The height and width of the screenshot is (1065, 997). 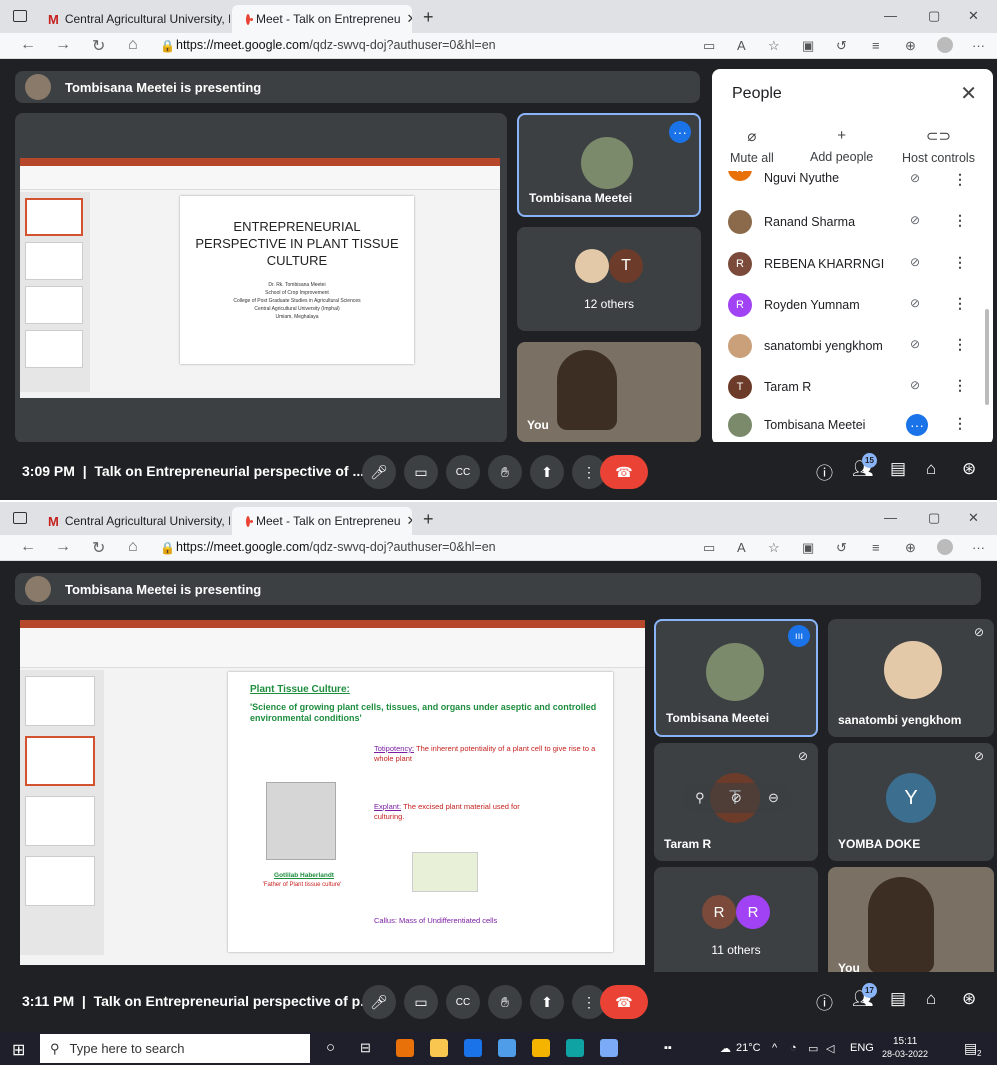 I want to click on start-icon: ⊞, so click(x=18, y=1050).